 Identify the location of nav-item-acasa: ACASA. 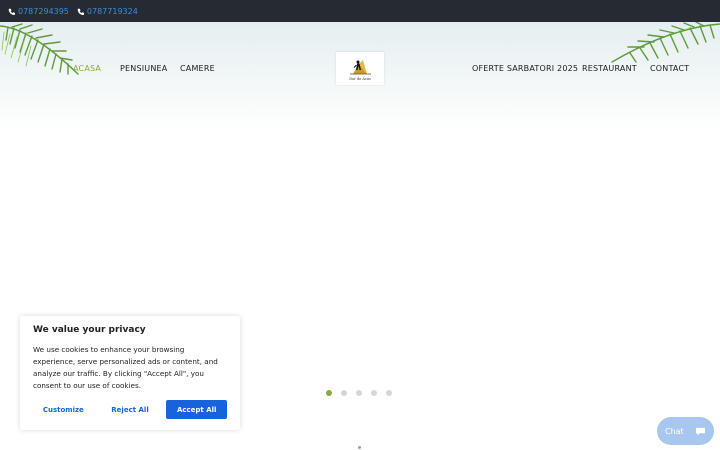
(87, 68).